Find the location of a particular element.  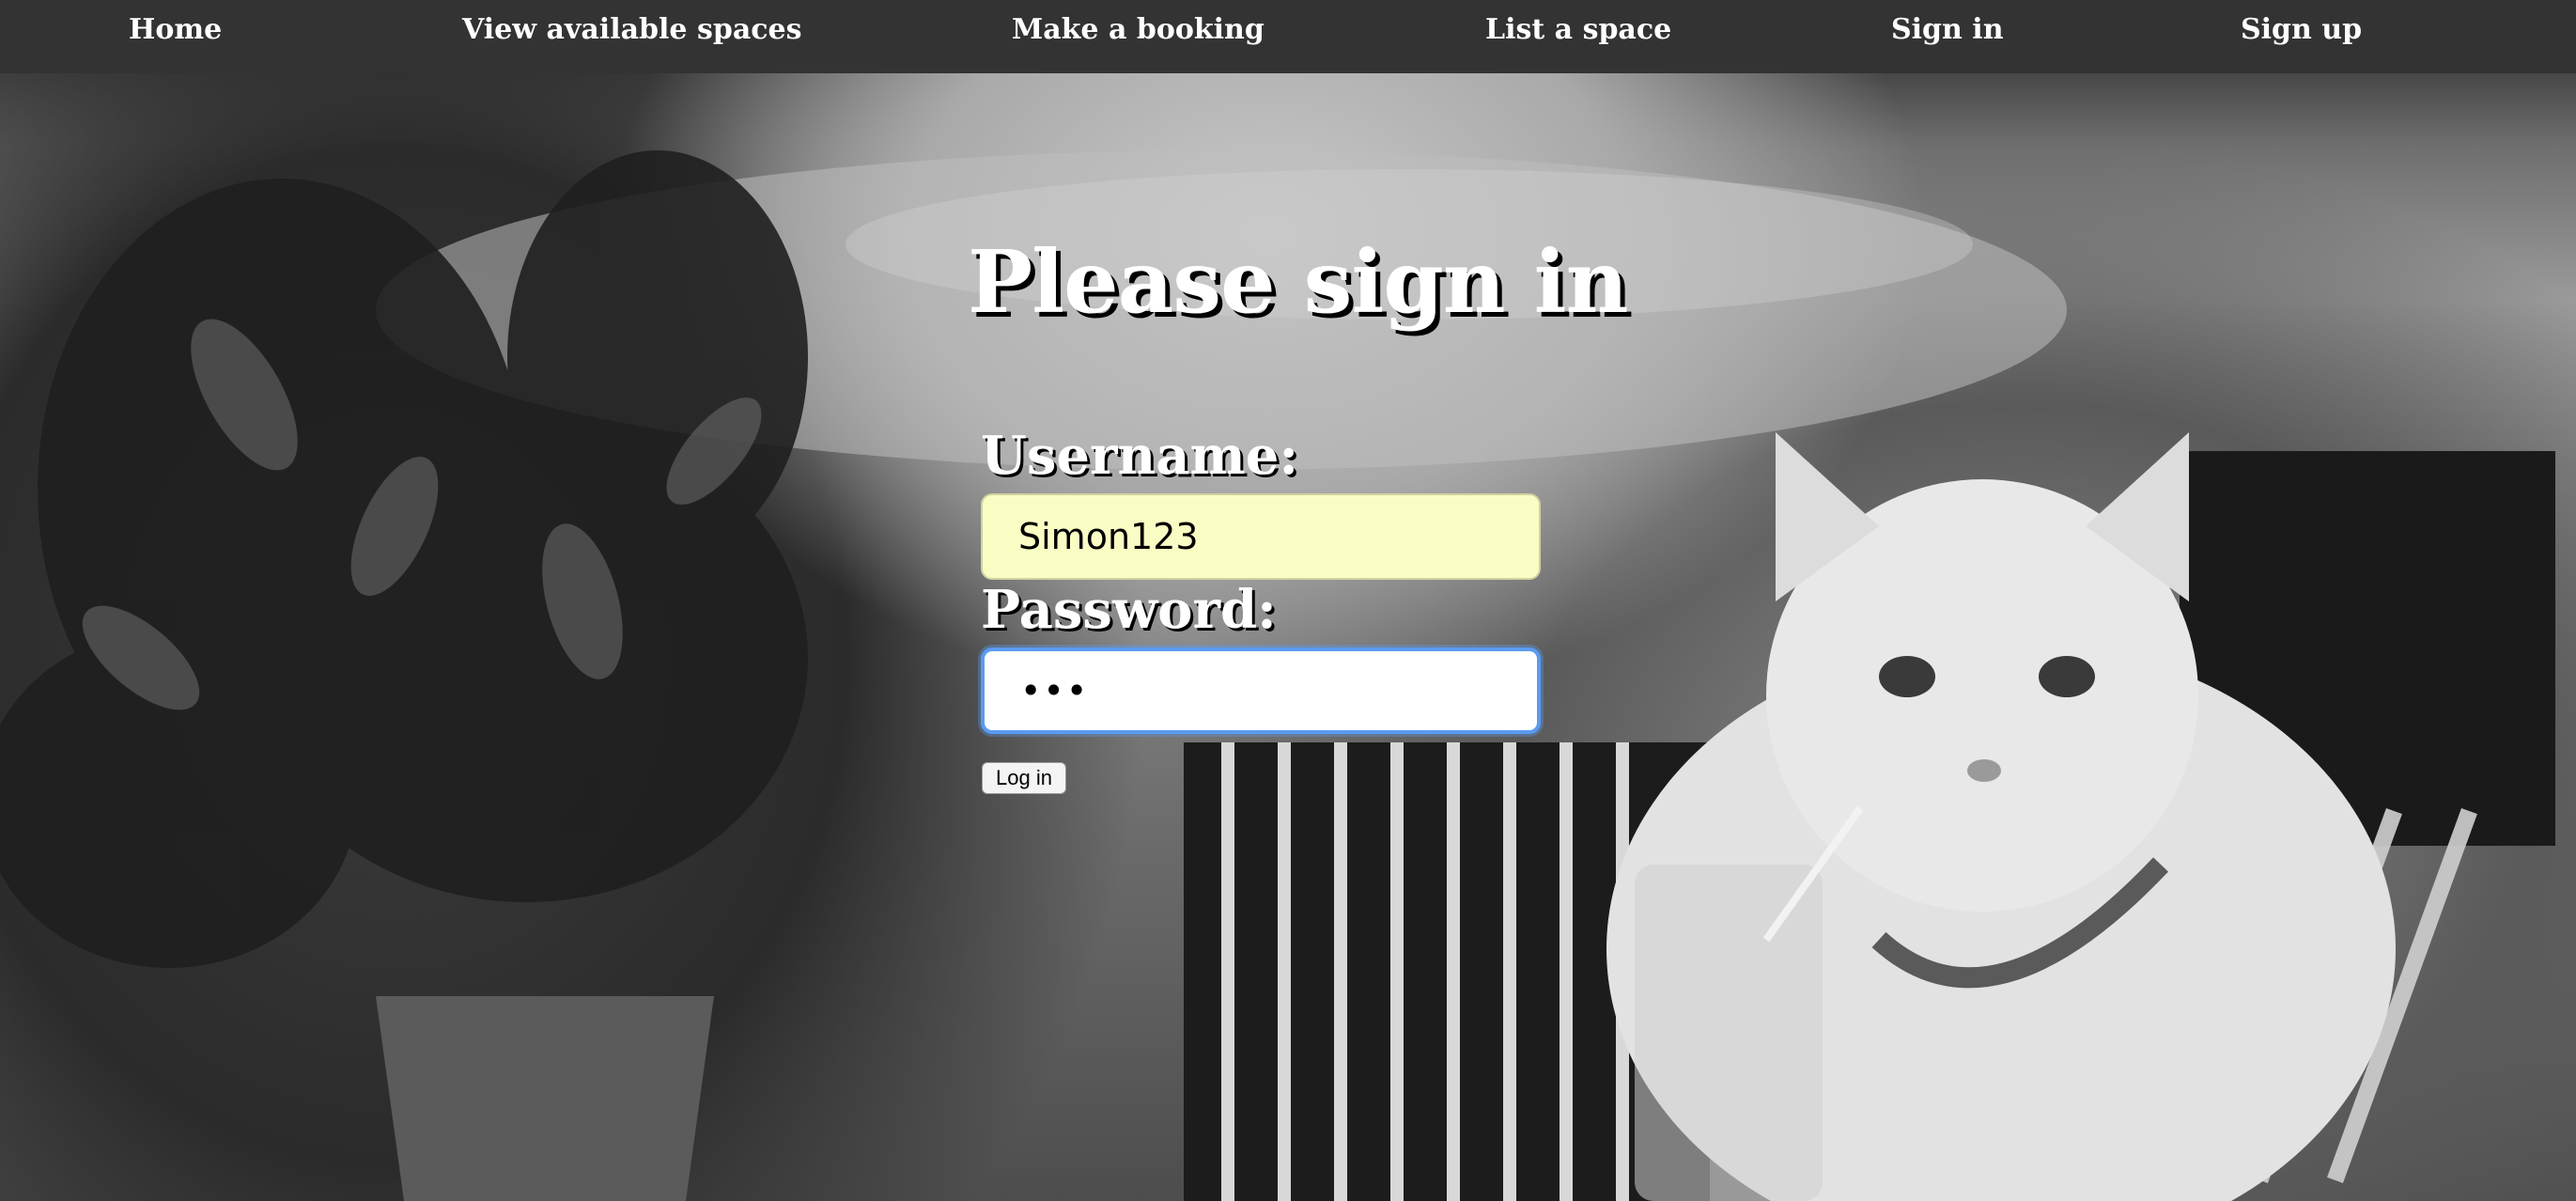

nav-make-booking-link: Make a booking is located at coordinates (1138, 30).